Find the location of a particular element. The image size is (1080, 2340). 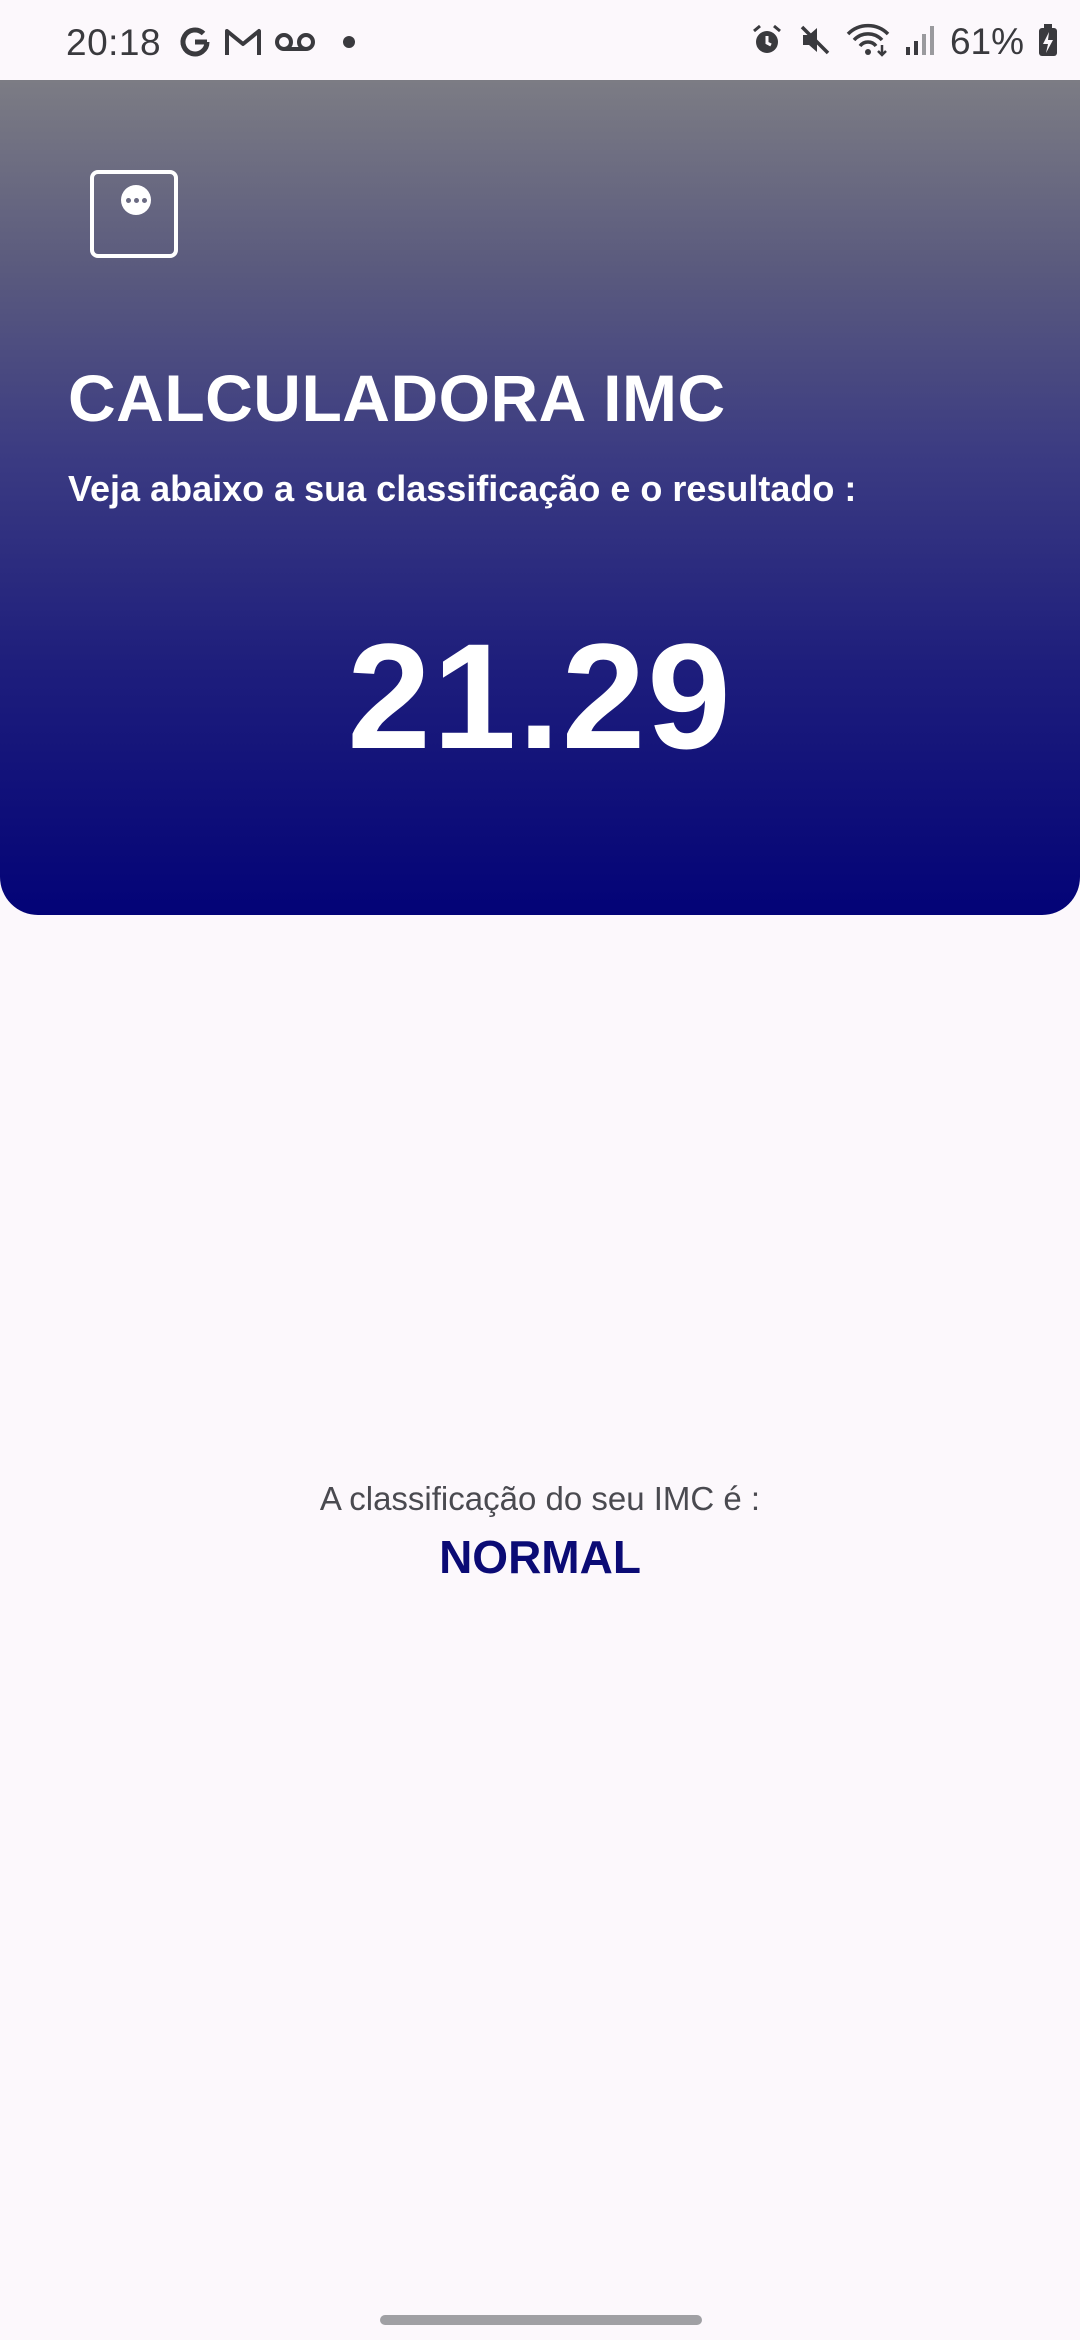

dot-icon is located at coordinates (349, 44).